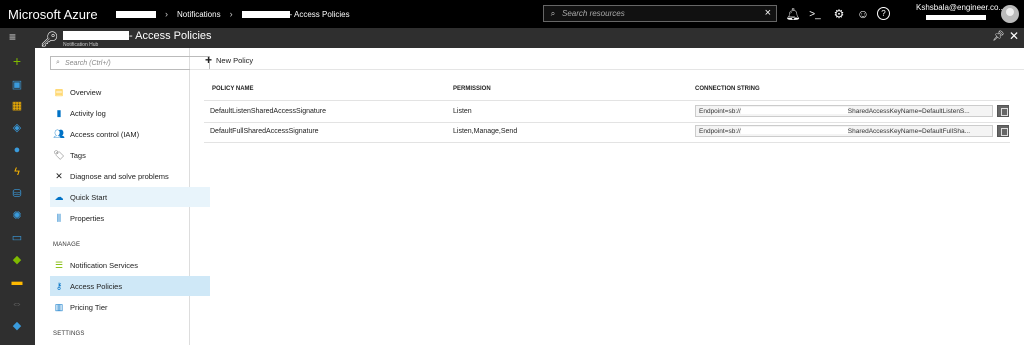 The height and width of the screenshot is (345, 1024). Describe the element at coordinates (59, 264) in the screenshot. I see `notification-services-icon: ☰` at that location.